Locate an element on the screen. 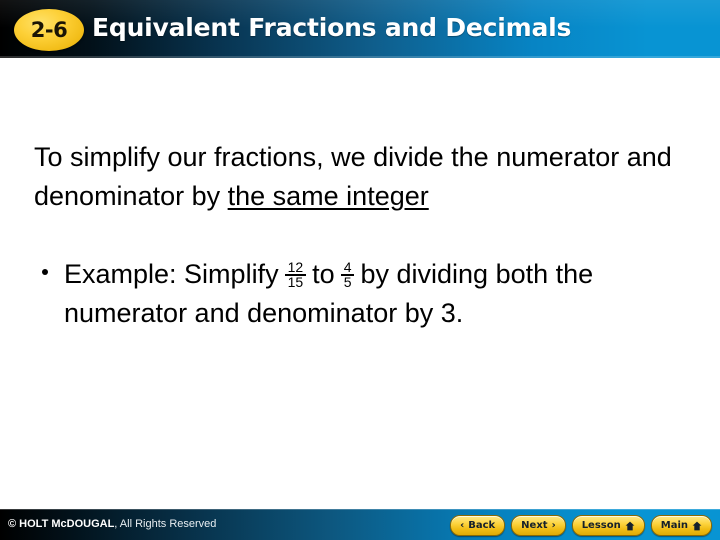 The image size is (720, 540). fraction-four-fifths: 45 is located at coordinates (347, 275).